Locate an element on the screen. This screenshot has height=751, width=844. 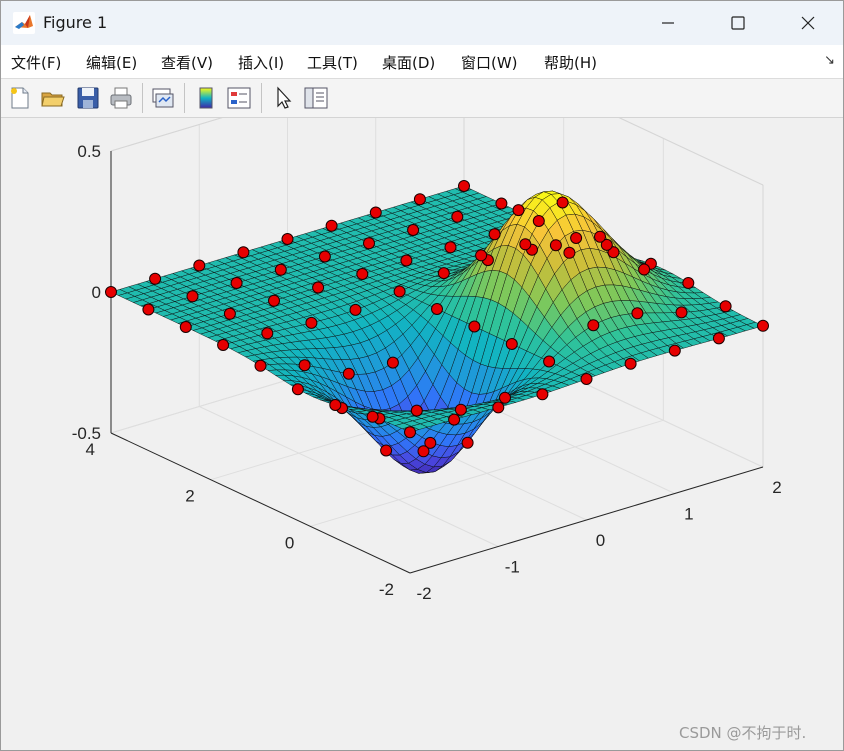
print-icon is located at coordinates (121, 98).